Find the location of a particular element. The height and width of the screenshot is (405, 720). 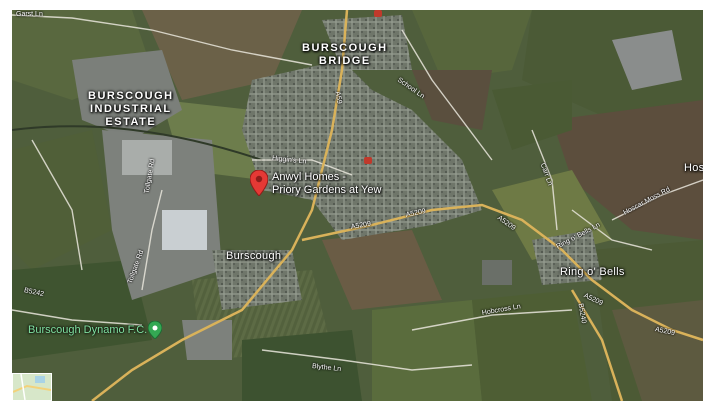

place-label-hoscar: Hosc is located at coordinates (693, 168).